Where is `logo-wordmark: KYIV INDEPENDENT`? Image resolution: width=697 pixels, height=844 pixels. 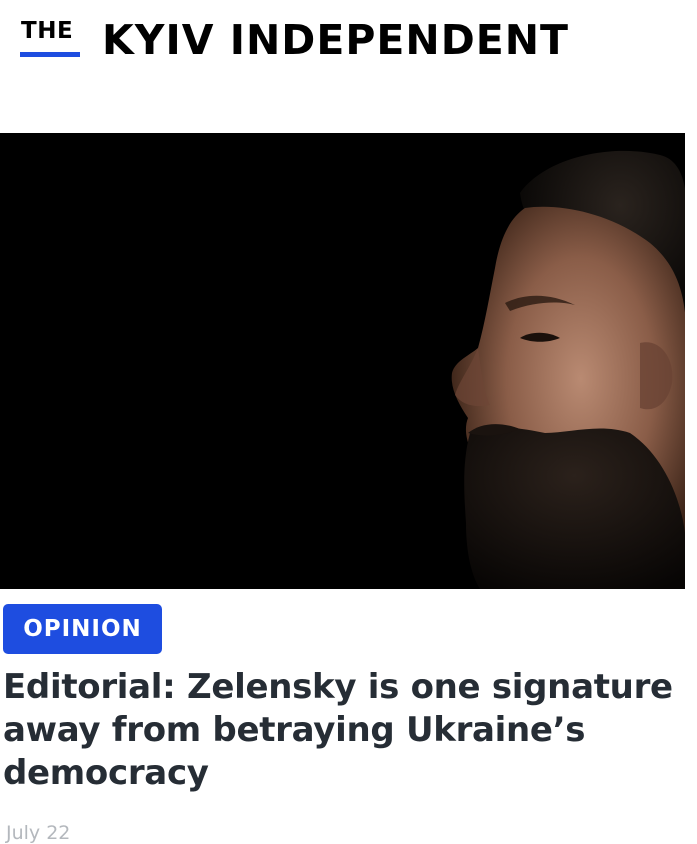 logo-wordmark: KYIV INDEPENDENT is located at coordinates (336, 40).